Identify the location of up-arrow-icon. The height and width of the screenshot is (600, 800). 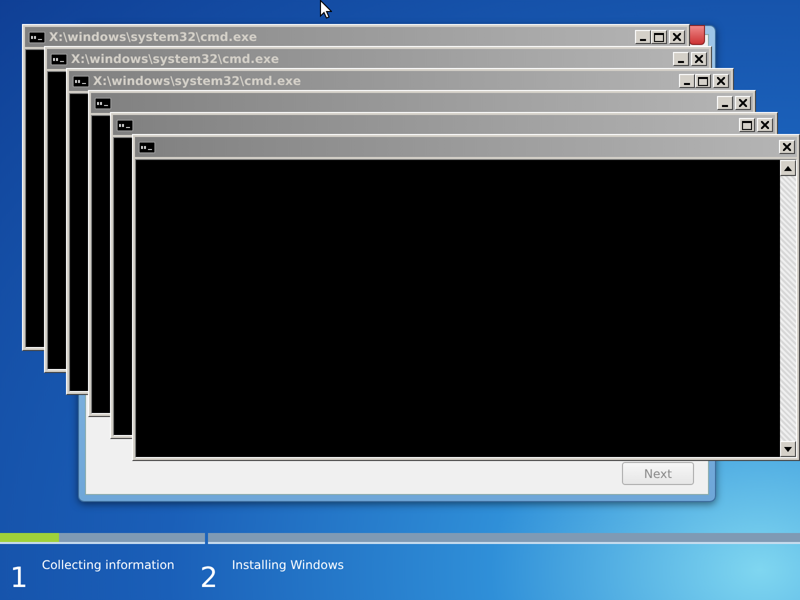
(788, 168).